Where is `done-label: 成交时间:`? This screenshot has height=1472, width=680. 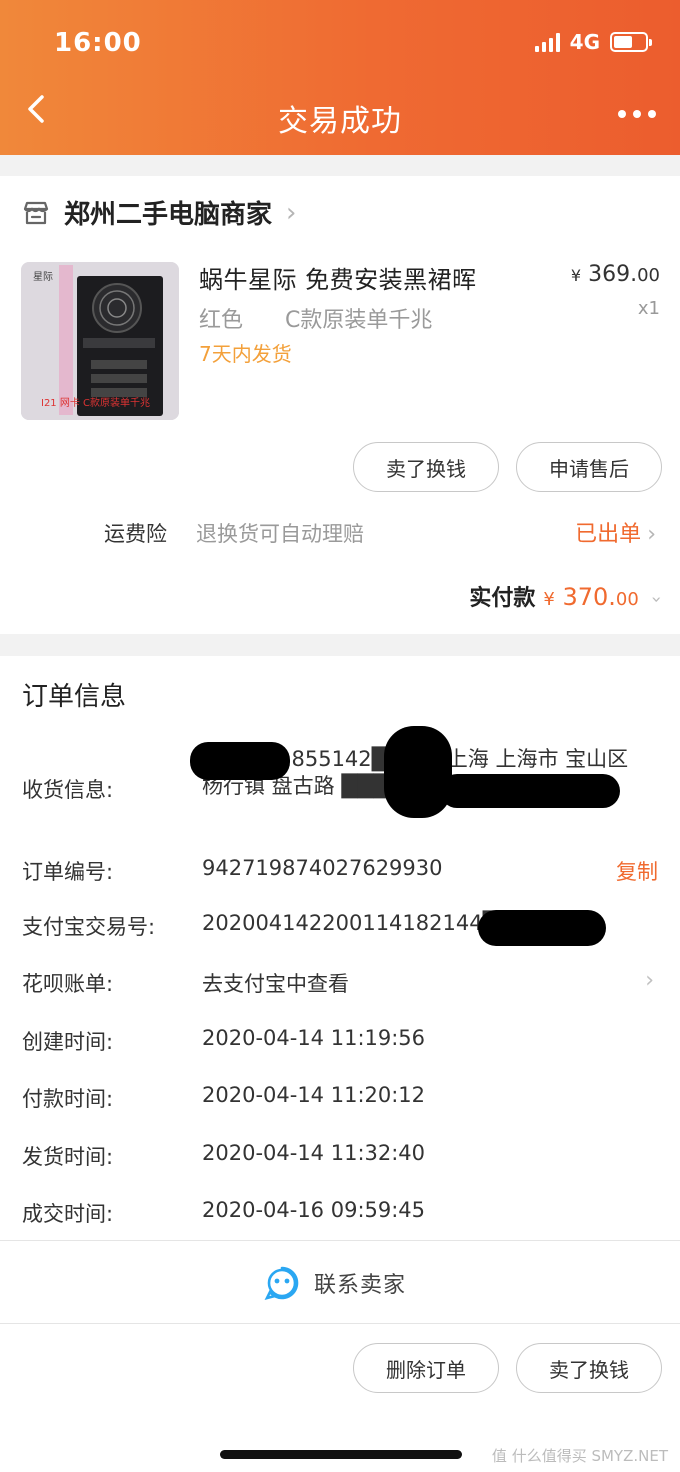 done-label: 成交时间: is located at coordinates (68, 1214).